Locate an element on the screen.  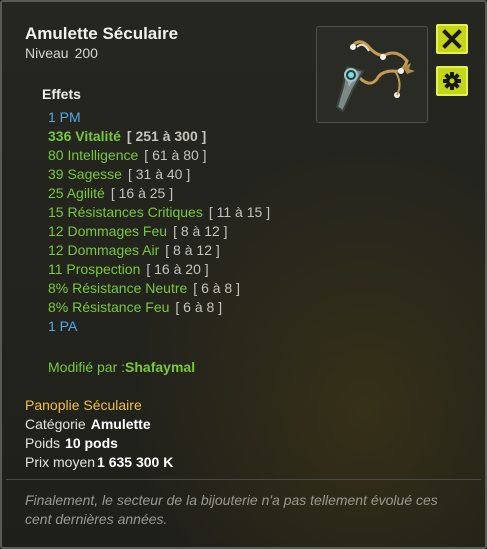
modified-by-label: Modifié par : is located at coordinates (87, 367).